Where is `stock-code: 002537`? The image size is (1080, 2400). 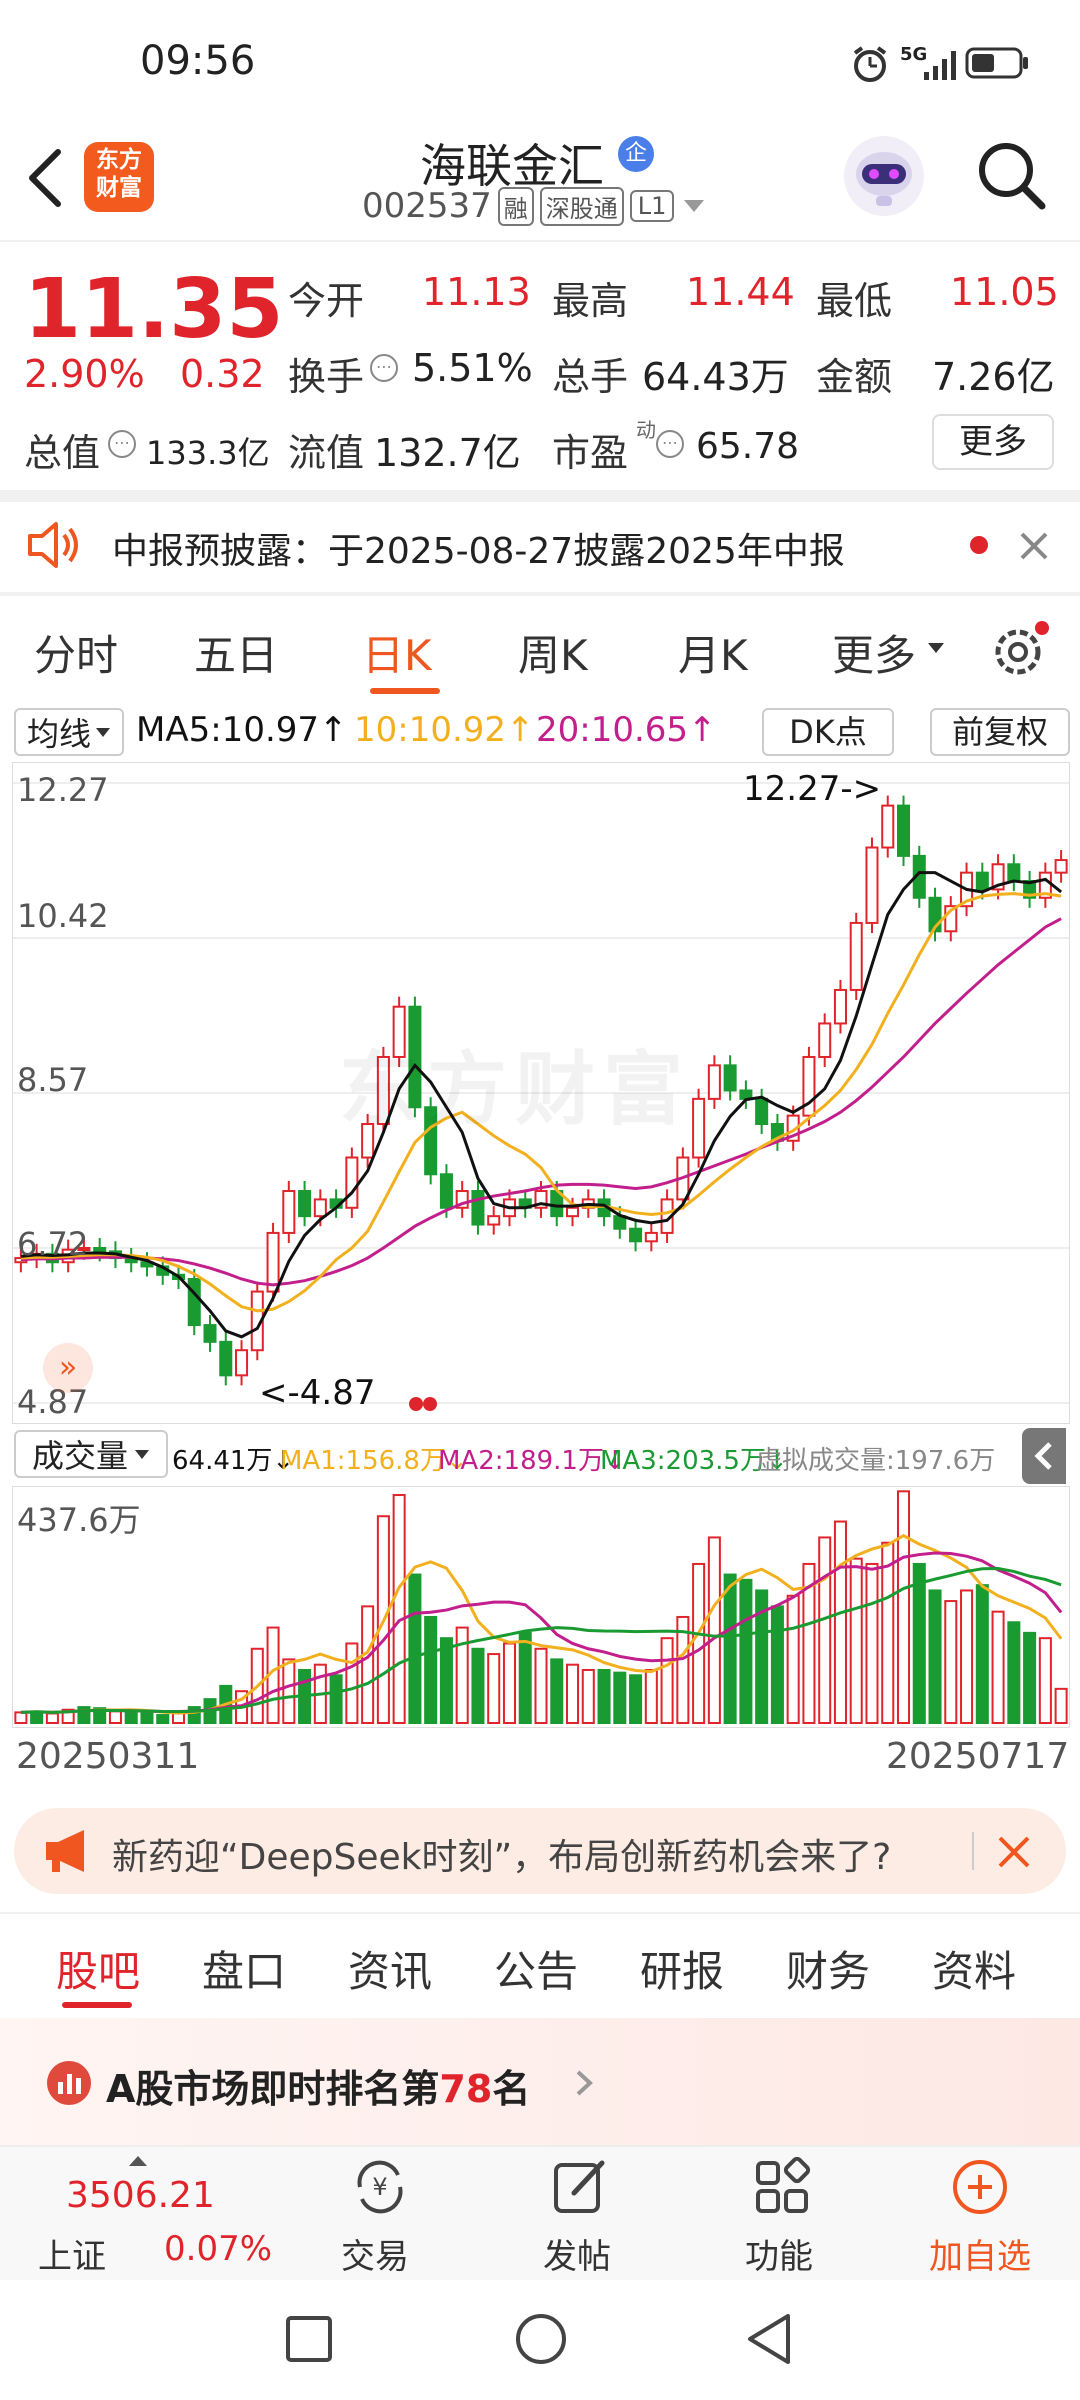
stock-code: 002537 is located at coordinates (427, 206).